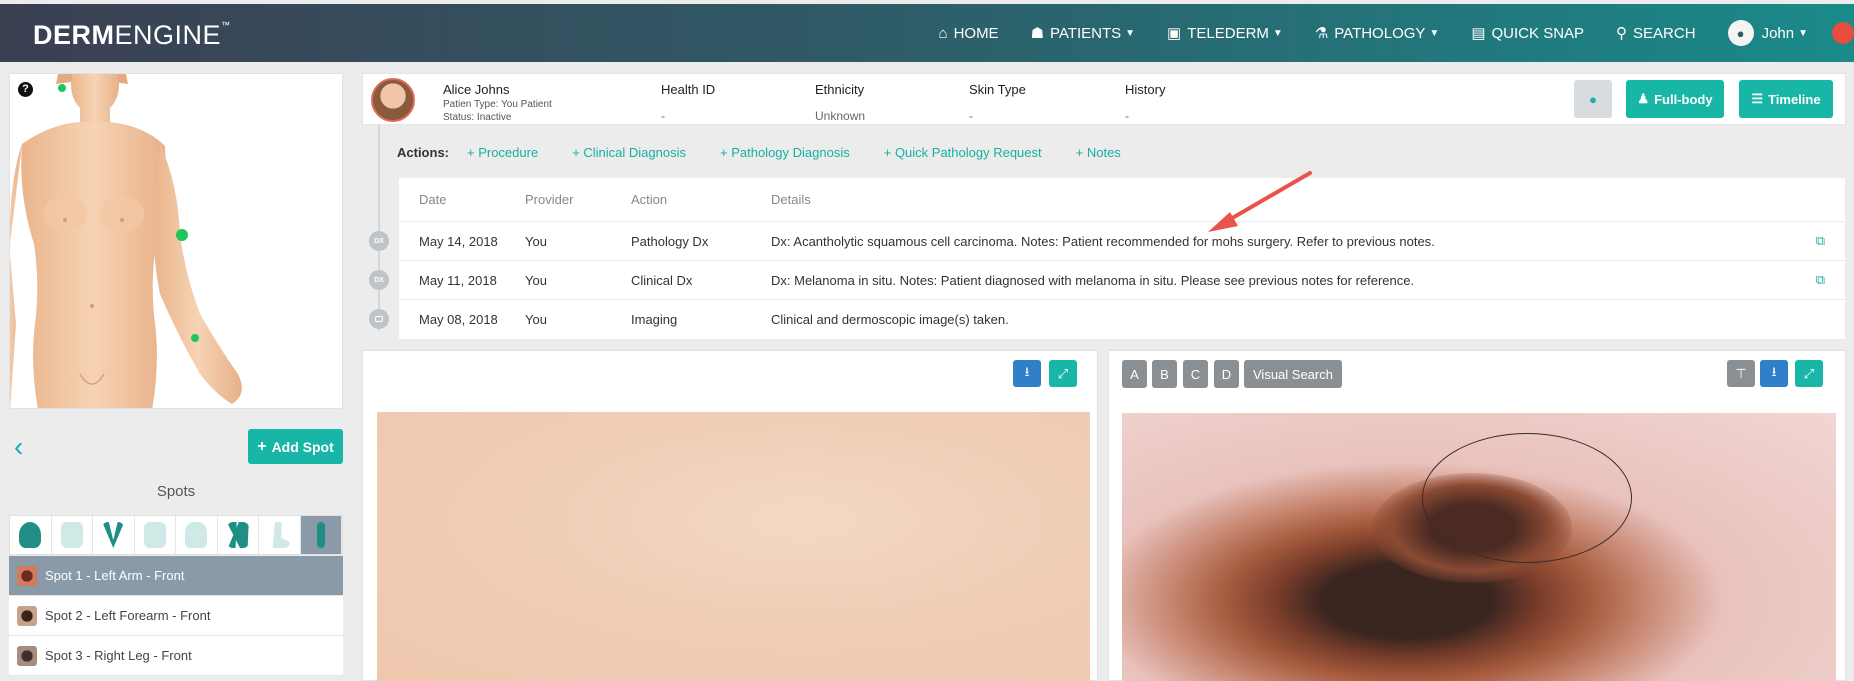  I want to click on region-legs-icon, so click(238, 535).